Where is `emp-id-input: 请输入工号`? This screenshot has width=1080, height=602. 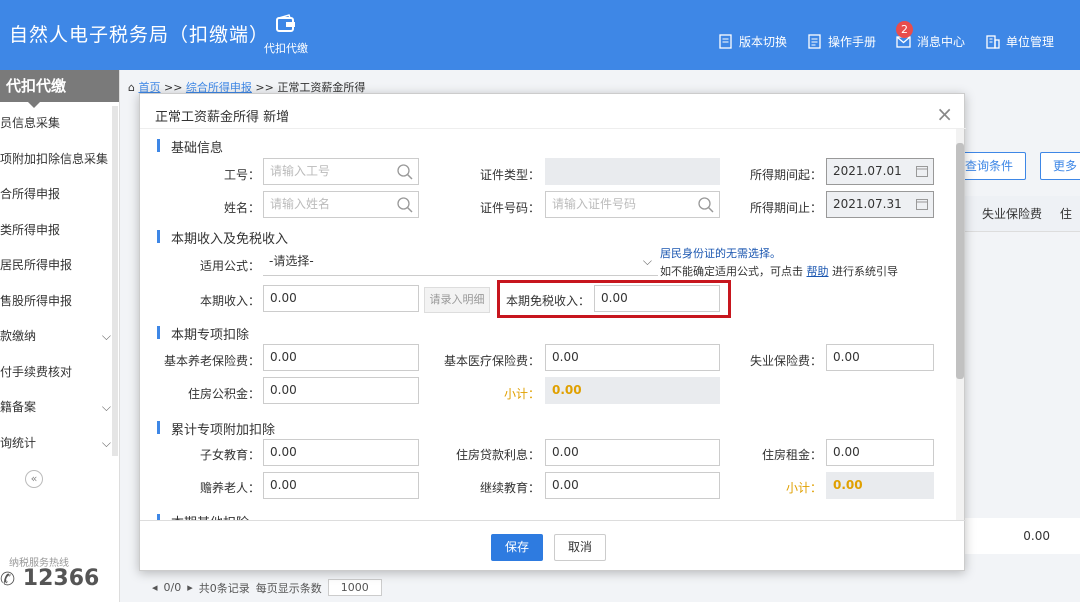 emp-id-input: 请输入工号 is located at coordinates (341, 171).